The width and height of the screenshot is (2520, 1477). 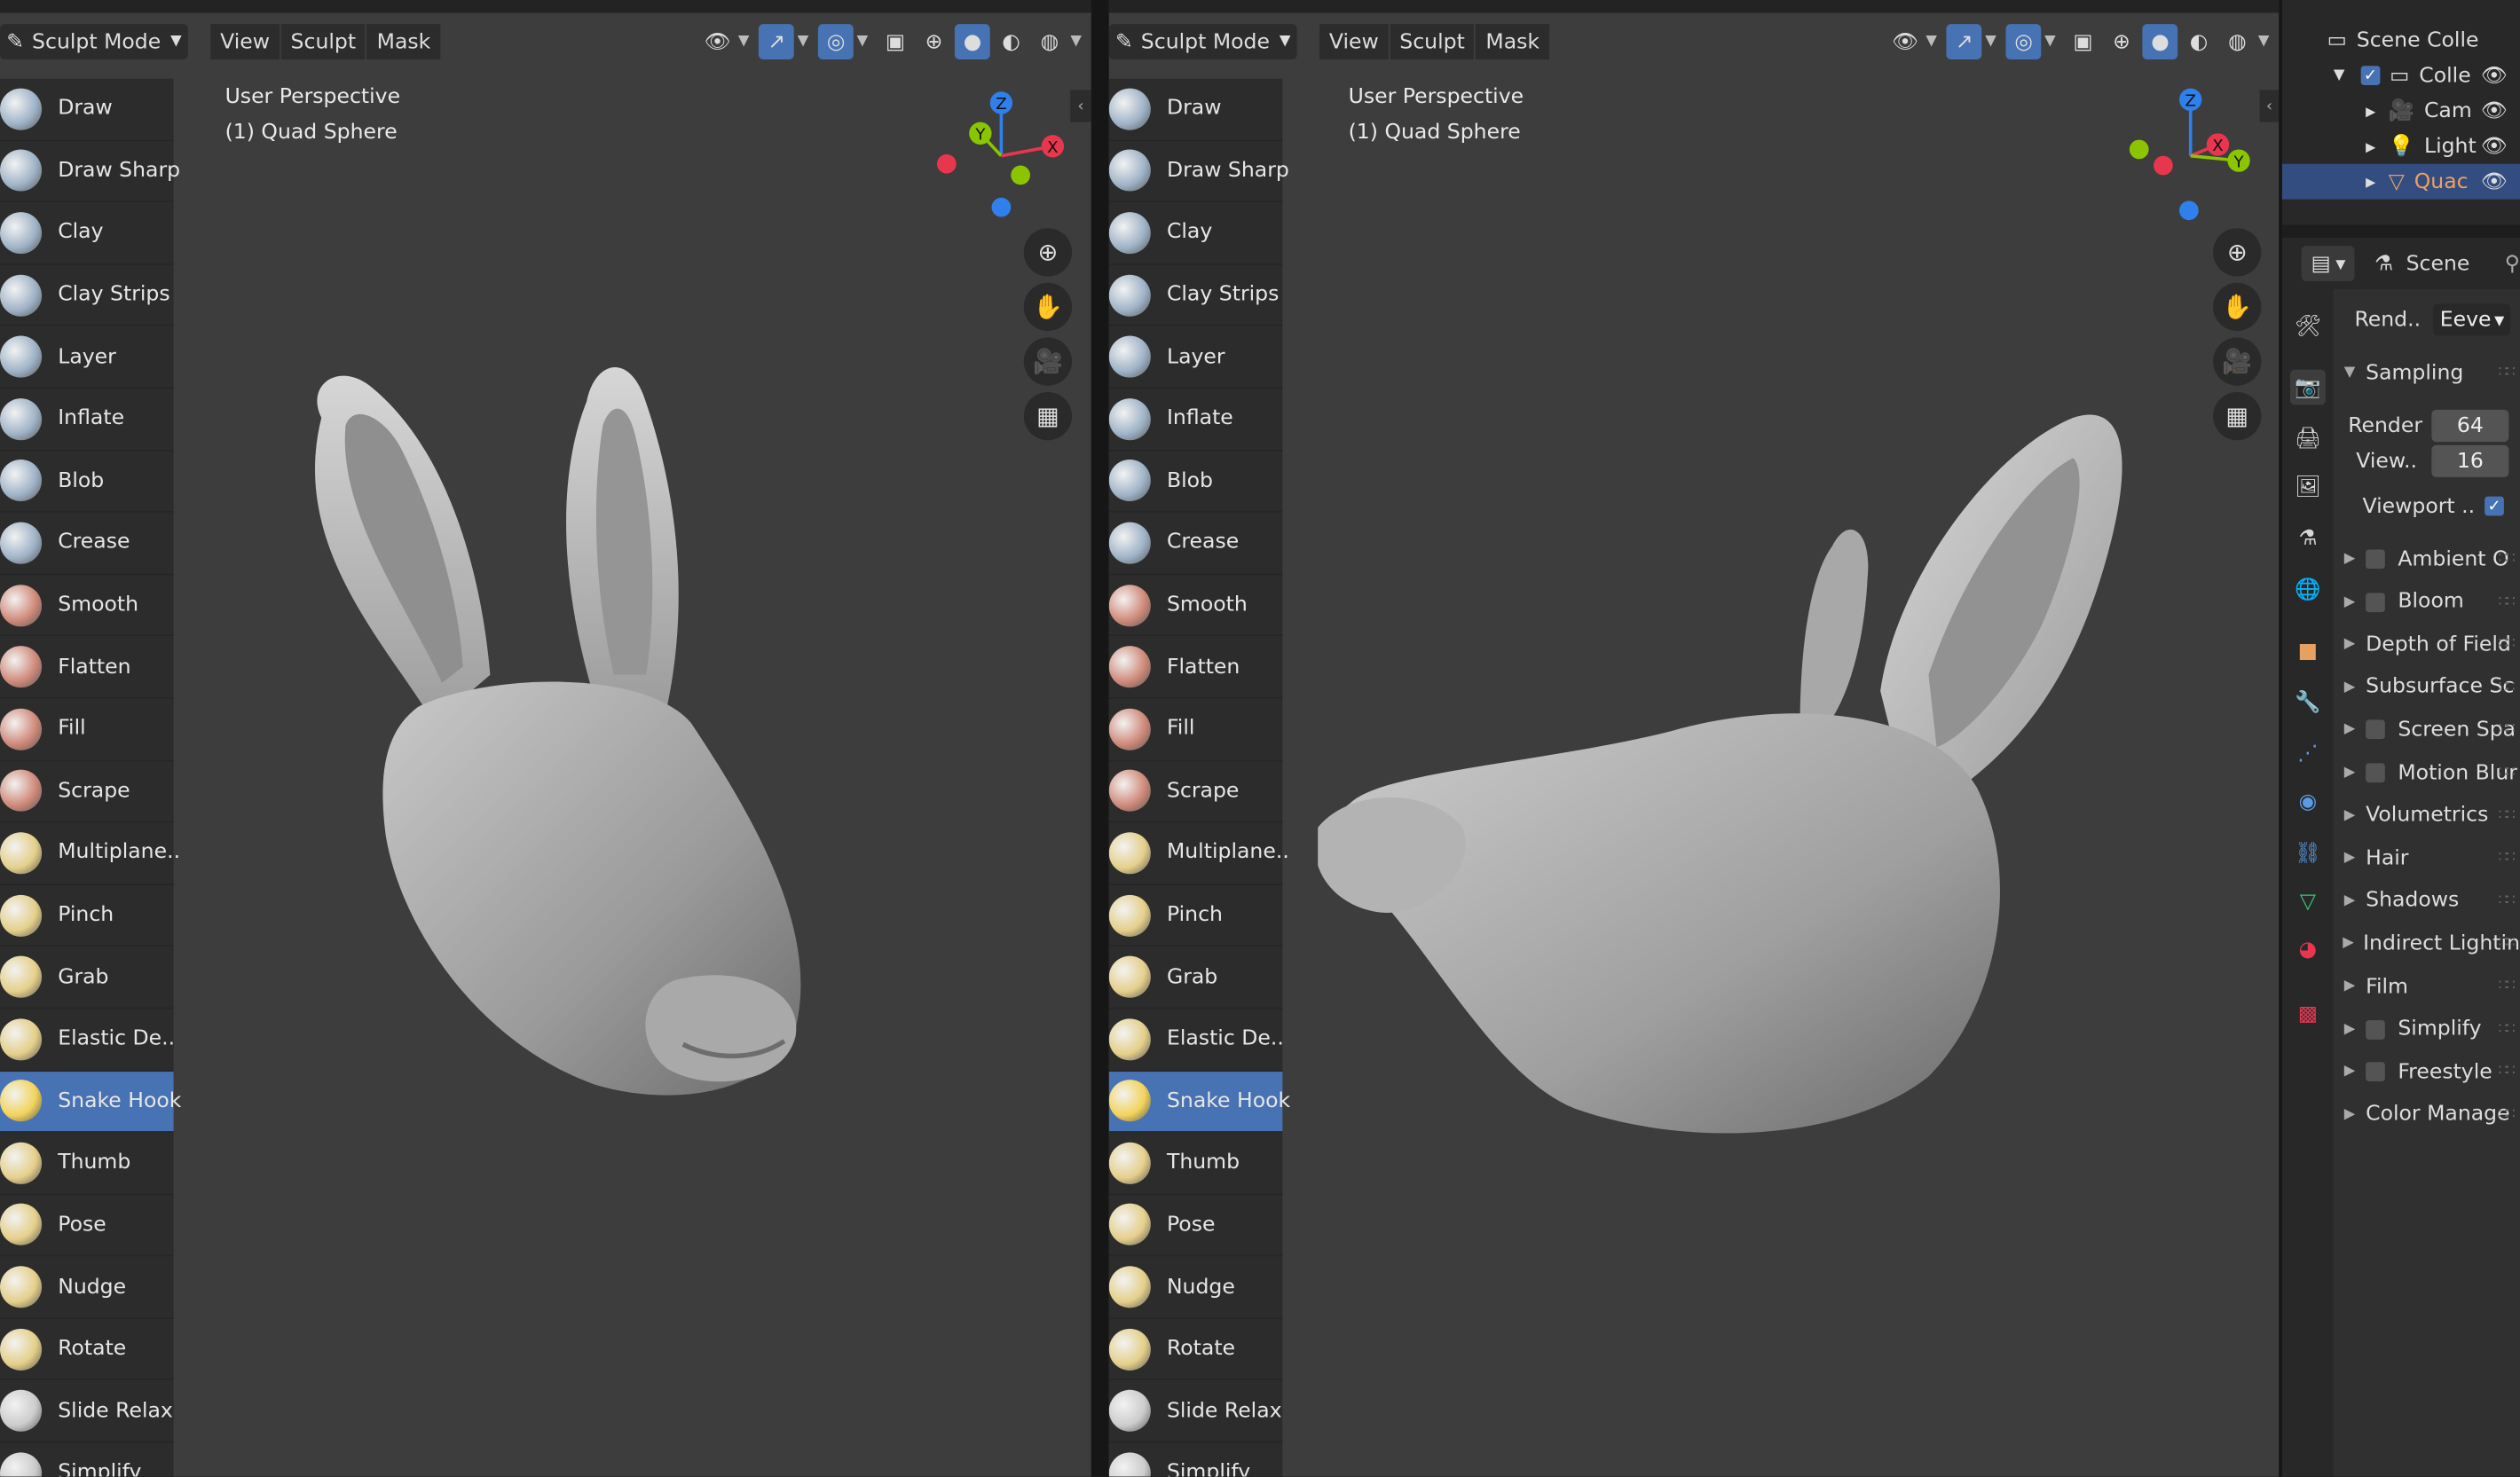 What do you see at coordinates (2470, 460) in the screenshot?
I see `viewport-samples-field: 16` at bounding box center [2470, 460].